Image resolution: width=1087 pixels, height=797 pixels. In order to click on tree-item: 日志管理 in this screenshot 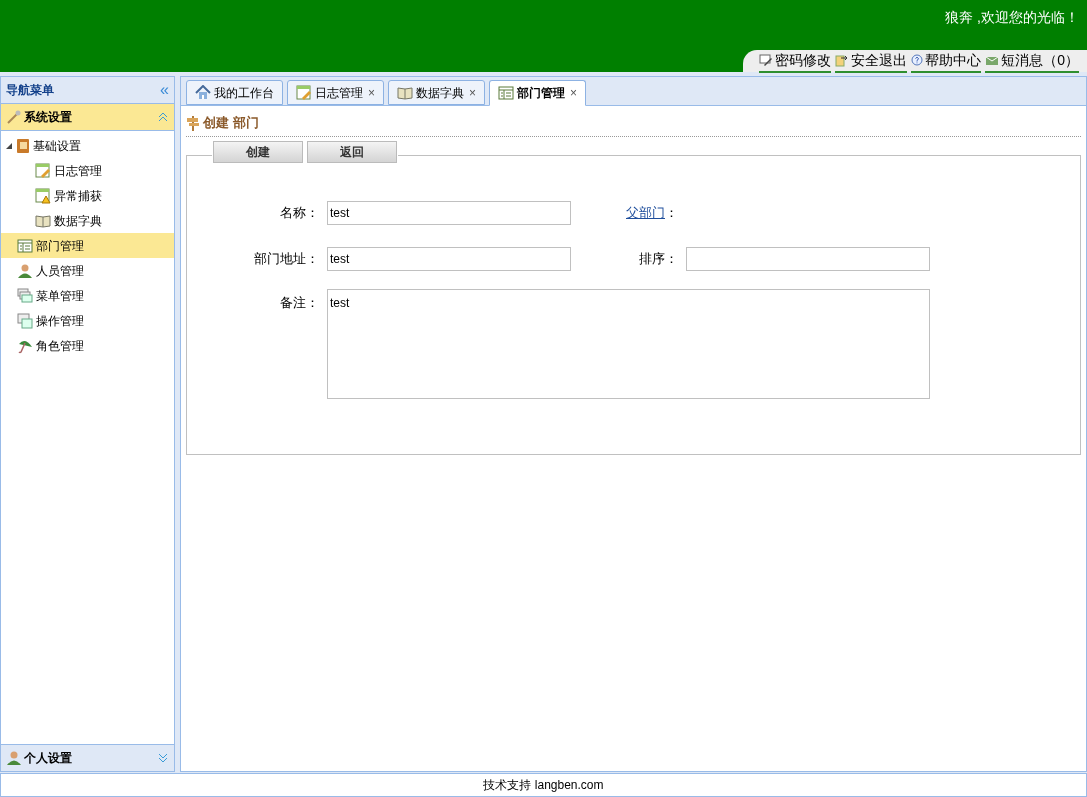, I will do `click(87, 170)`.